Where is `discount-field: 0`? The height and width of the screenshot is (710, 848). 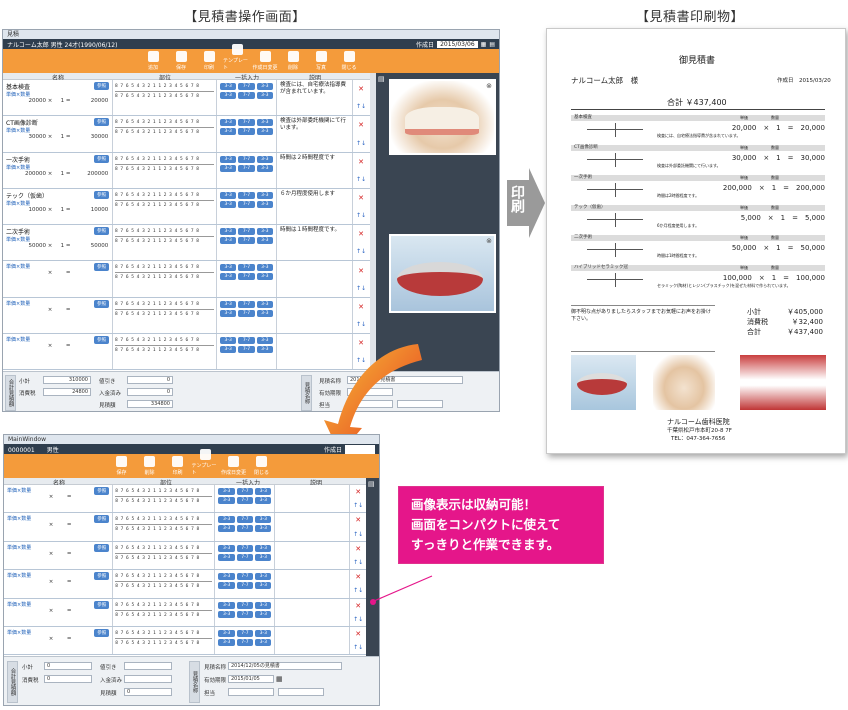
discount-field: 0 is located at coordinates (150, 380).